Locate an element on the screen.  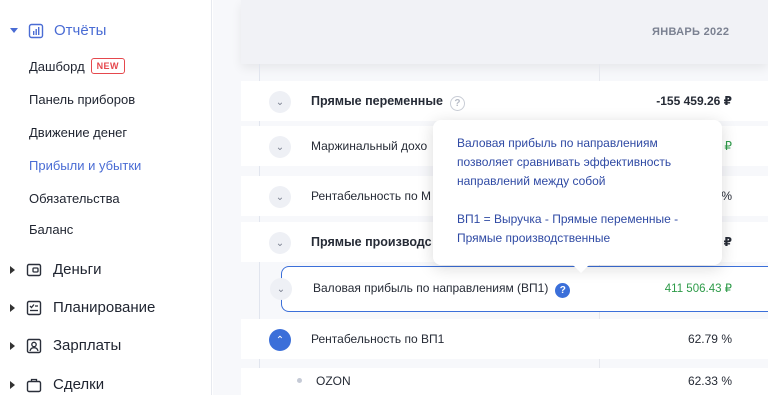
sidebar-item-cash-flow: Движение денег is located at coordinates (78, 132).